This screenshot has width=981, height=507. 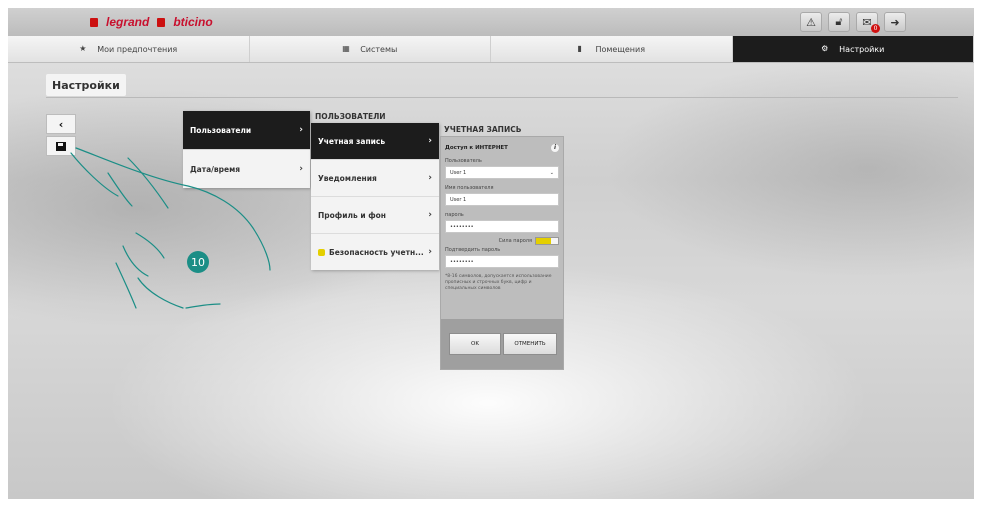 What do you see at coordinates (170, 228) in the screenshot?
I see `hand-pointer-icon` at bounding box center [170, 228].